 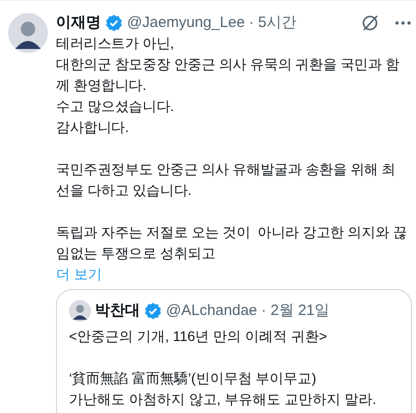 What do you see at coordinates (403, 23) in the screenshot?
I see `more-icon` at bounding box center [403, 23].